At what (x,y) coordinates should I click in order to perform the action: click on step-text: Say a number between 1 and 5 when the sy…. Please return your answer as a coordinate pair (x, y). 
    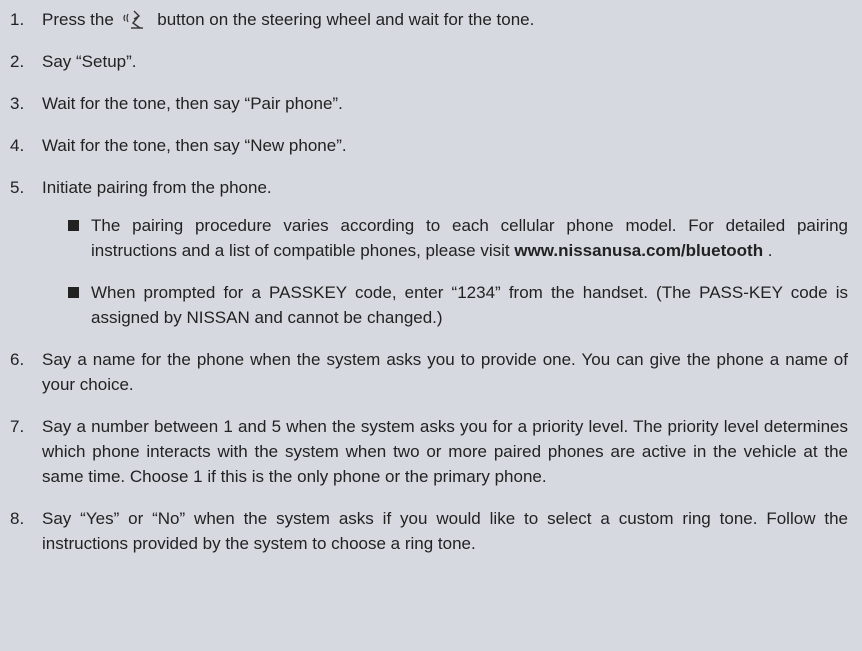
    Looking at the image, I should click on (445, 451).